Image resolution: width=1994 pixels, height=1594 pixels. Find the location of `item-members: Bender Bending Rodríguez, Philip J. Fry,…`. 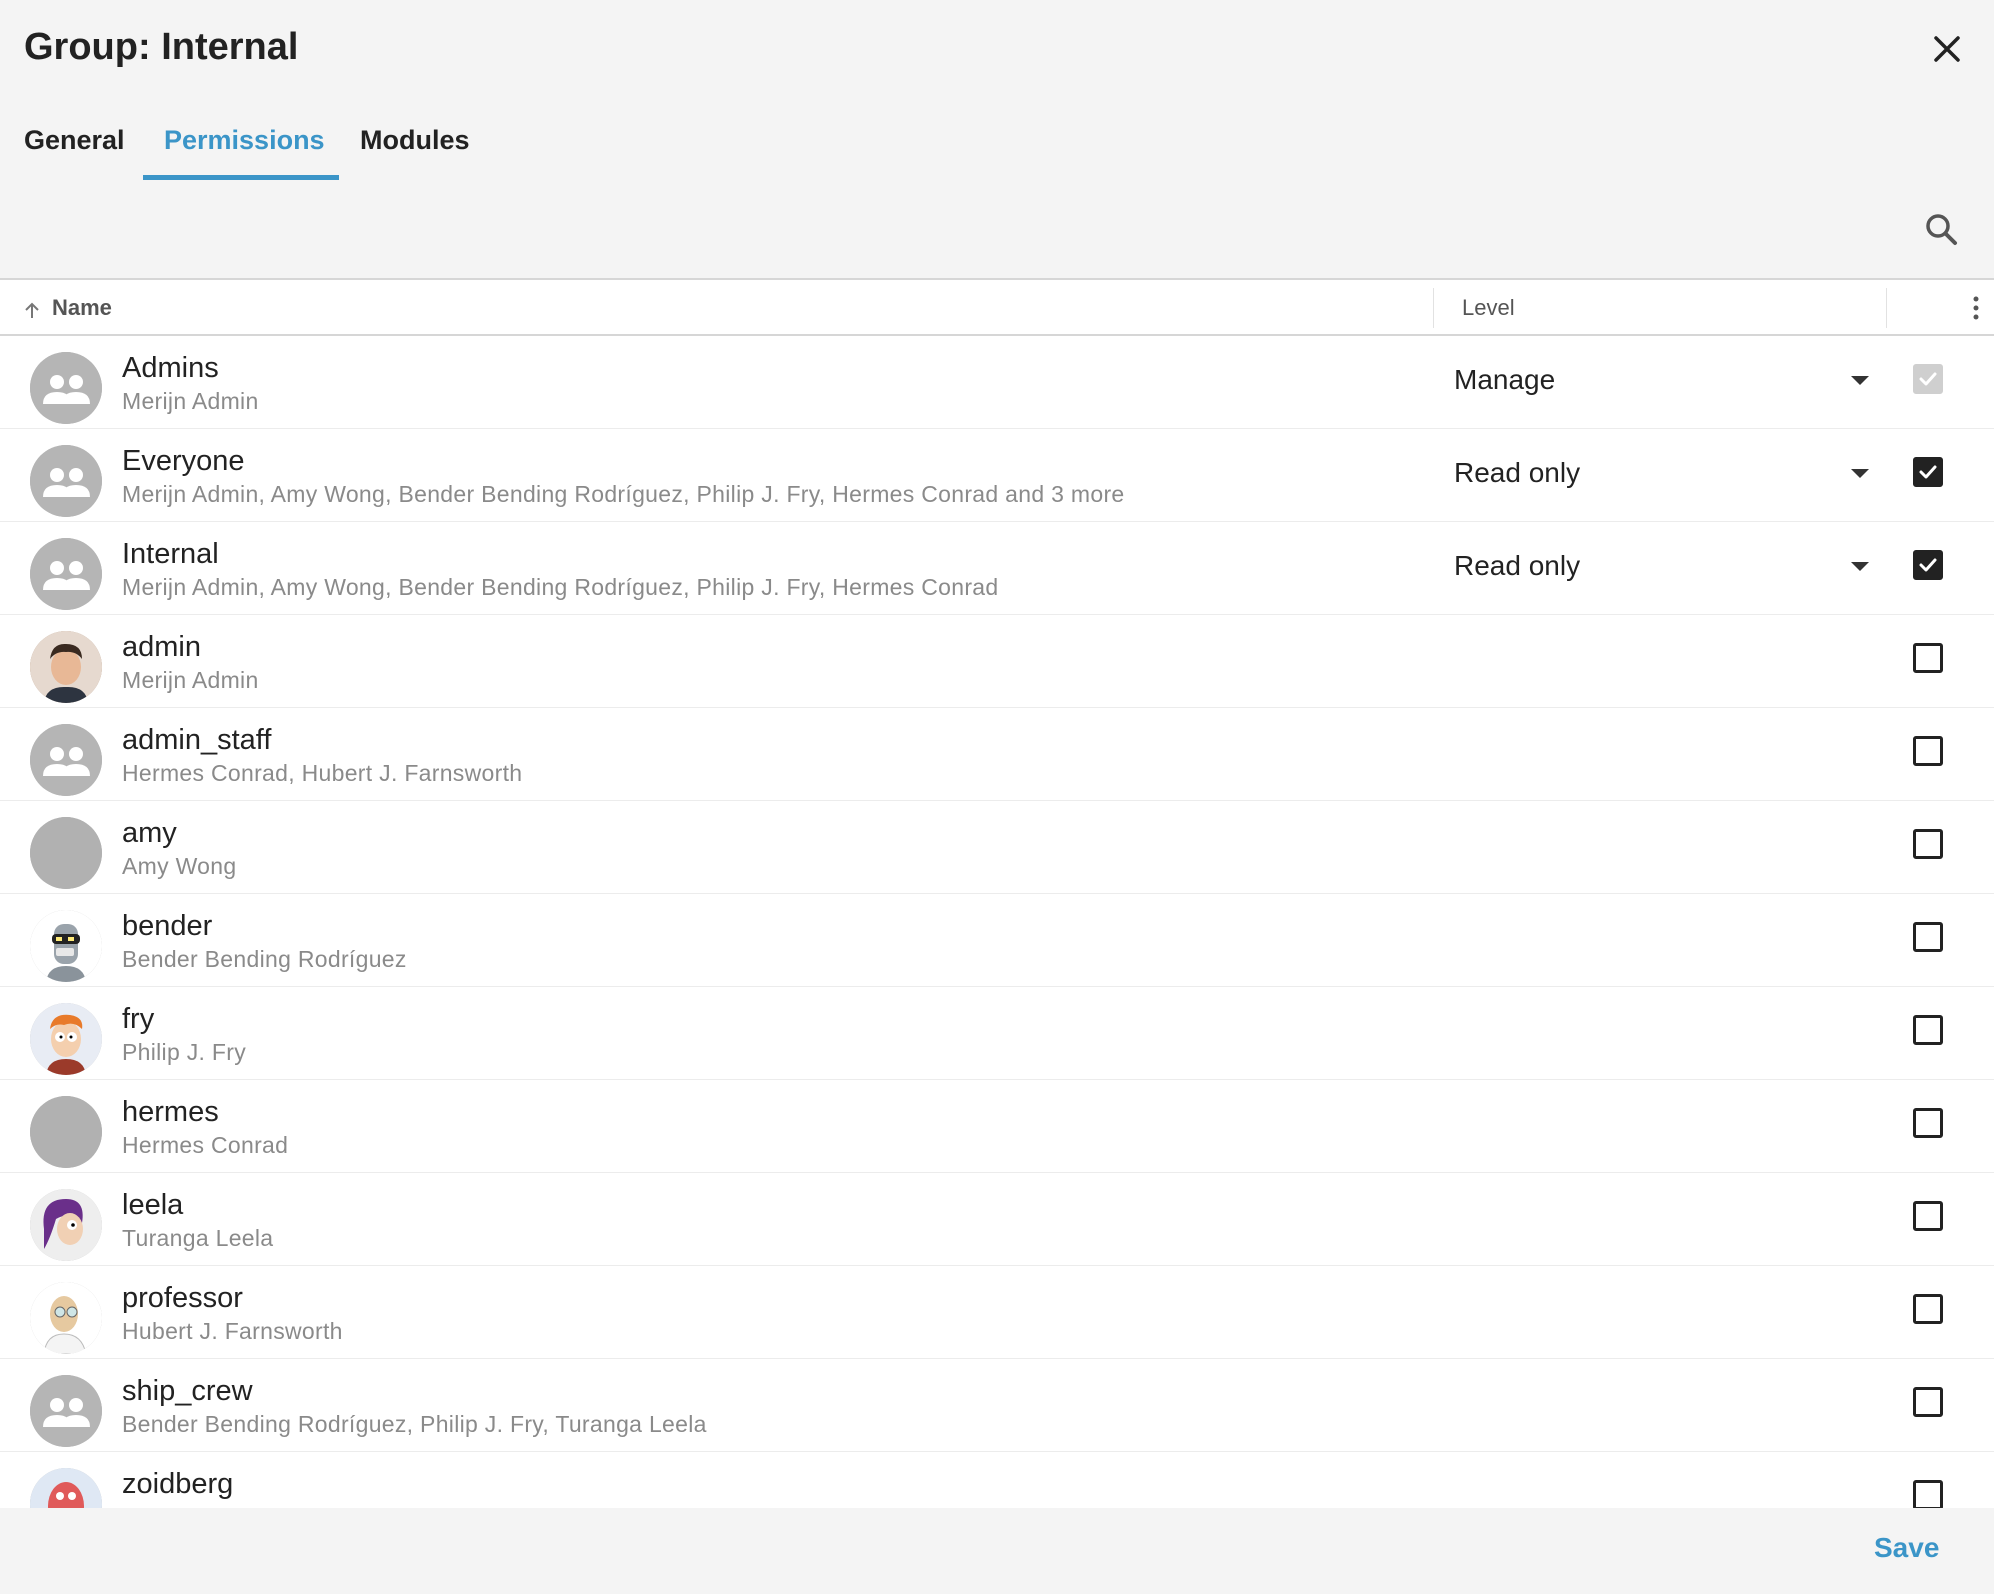

item-members: Bender Bending Rodríguez, Philip J. Fry,… is located at coordinates (414, 1424).